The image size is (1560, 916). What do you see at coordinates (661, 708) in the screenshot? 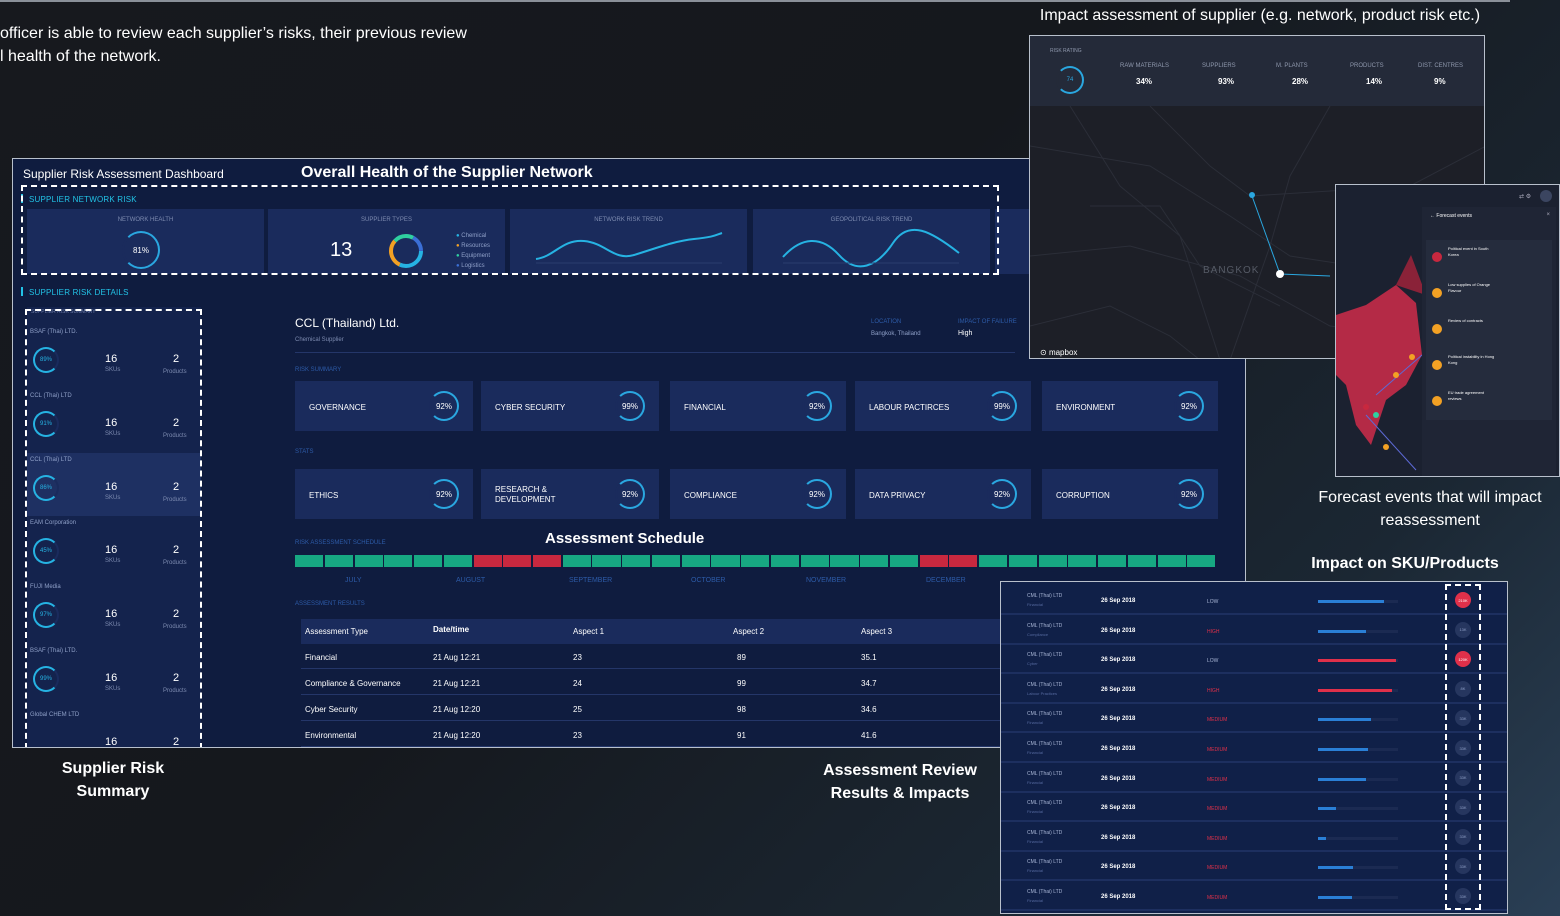
I see `table-row: Cyber Security 21 Aug 12:20 25 98 34.6` at bounding box center [661, 708].